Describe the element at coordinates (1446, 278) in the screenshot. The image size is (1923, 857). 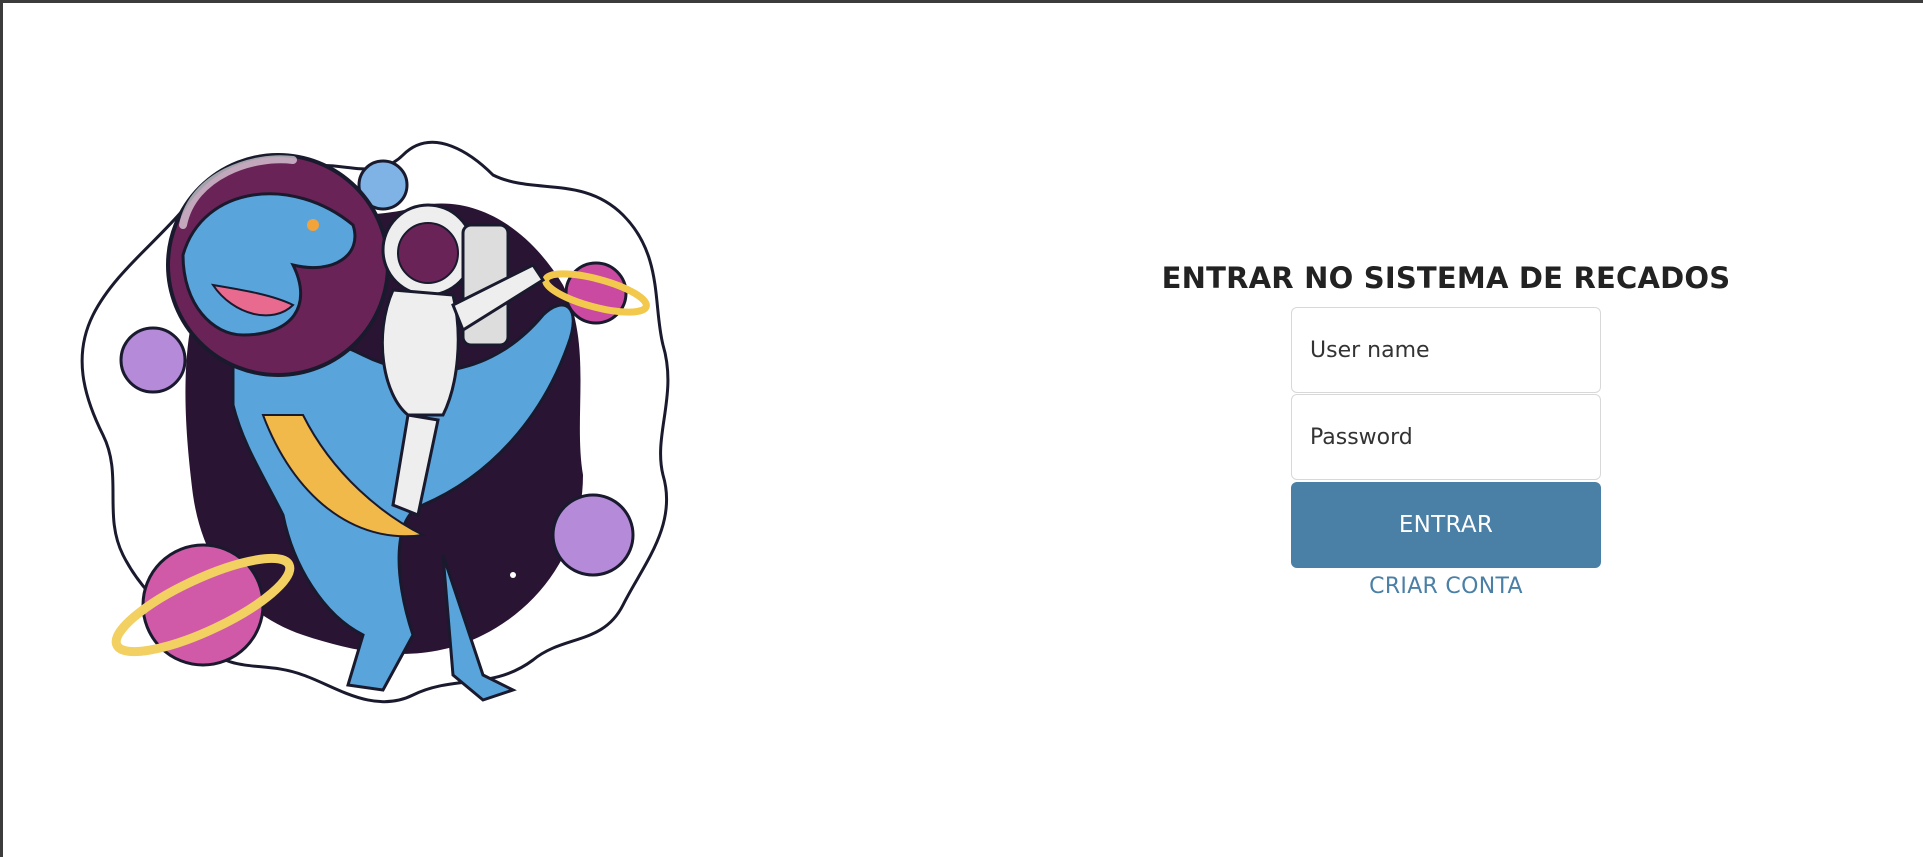
I see `page-title: ENTRAR NO SISTEMA DE RECADOS` at that location.